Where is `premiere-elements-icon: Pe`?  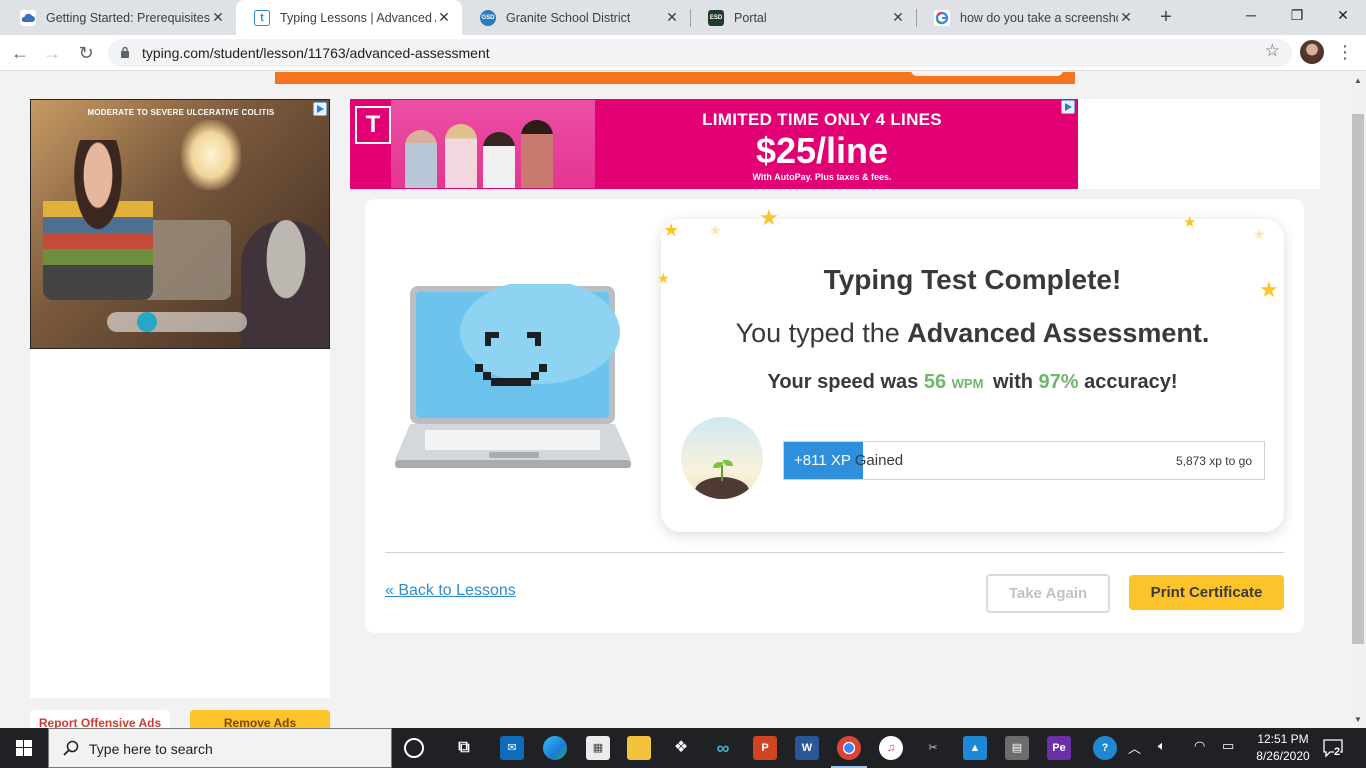 premiere-elements-icon: Pe is located at coordinates (1059, 748).